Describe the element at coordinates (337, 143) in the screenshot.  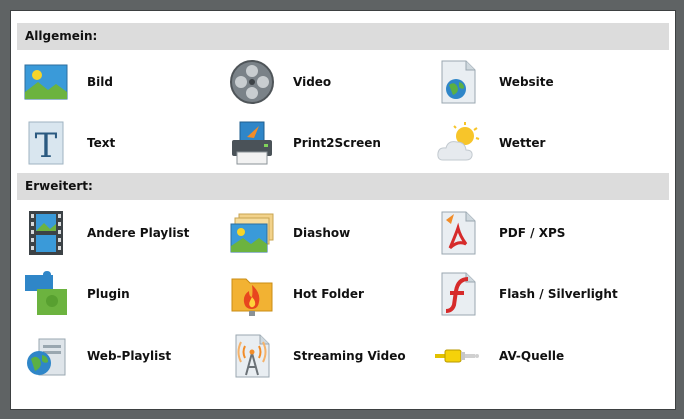
I see `item-label: Print2Screen` at that location.